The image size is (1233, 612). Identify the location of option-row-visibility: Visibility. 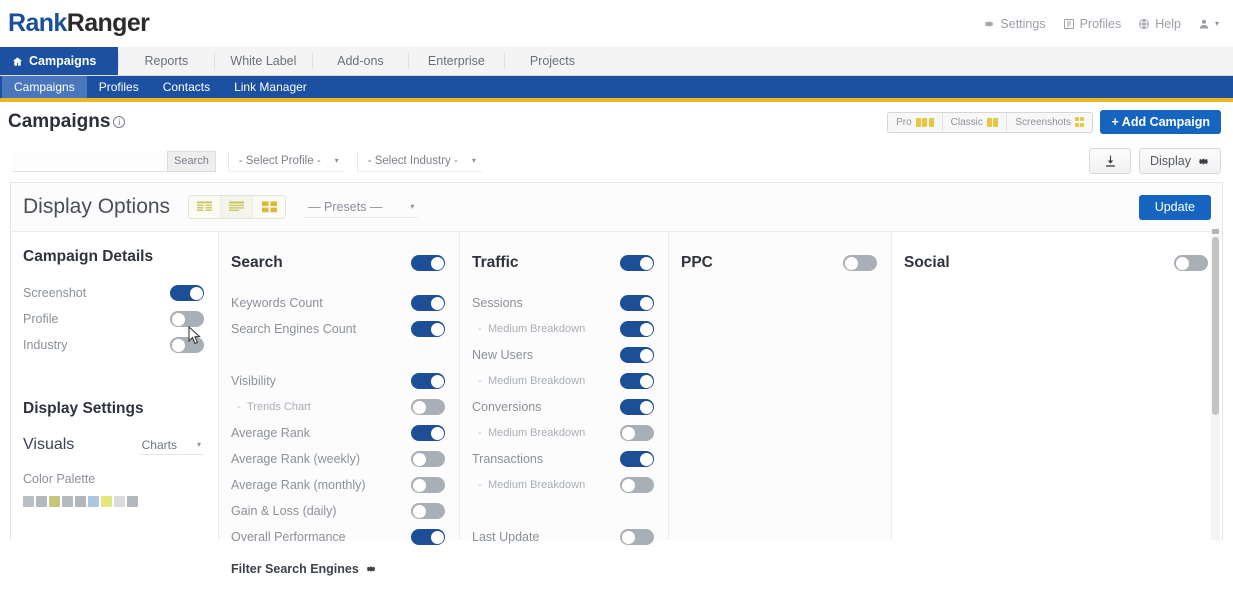
(338, 381).